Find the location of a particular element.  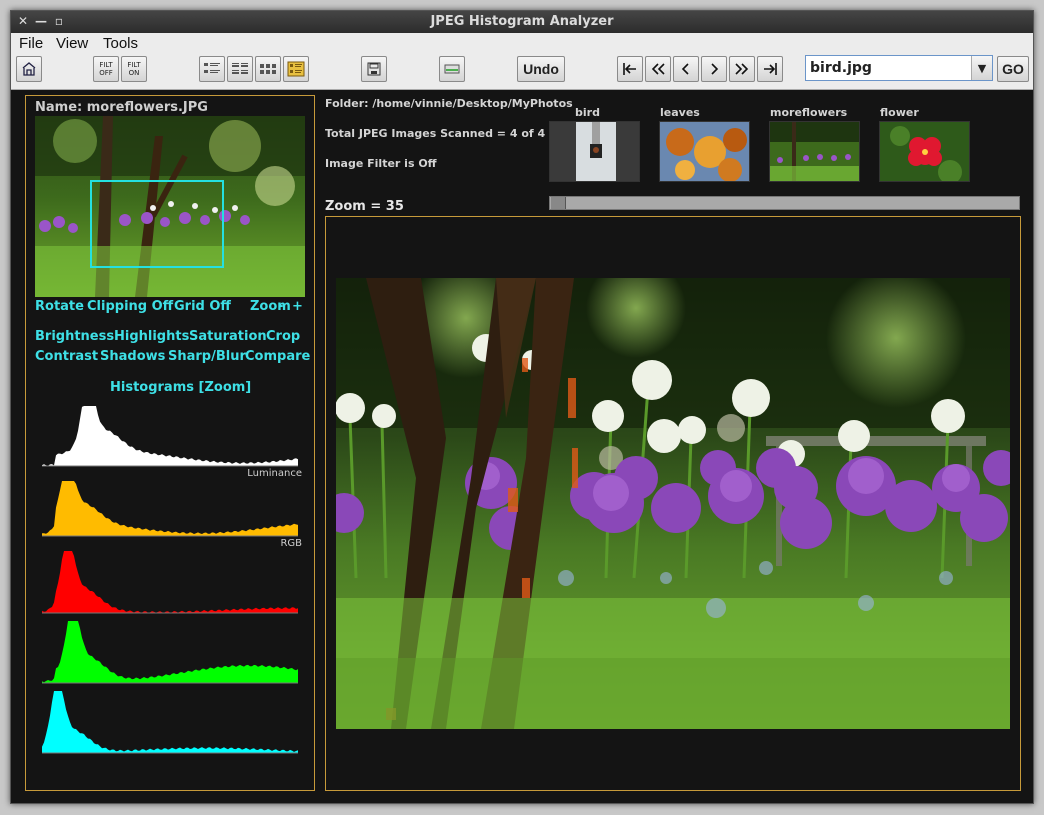

thumb-leaves is located at coordinates (704, 151).